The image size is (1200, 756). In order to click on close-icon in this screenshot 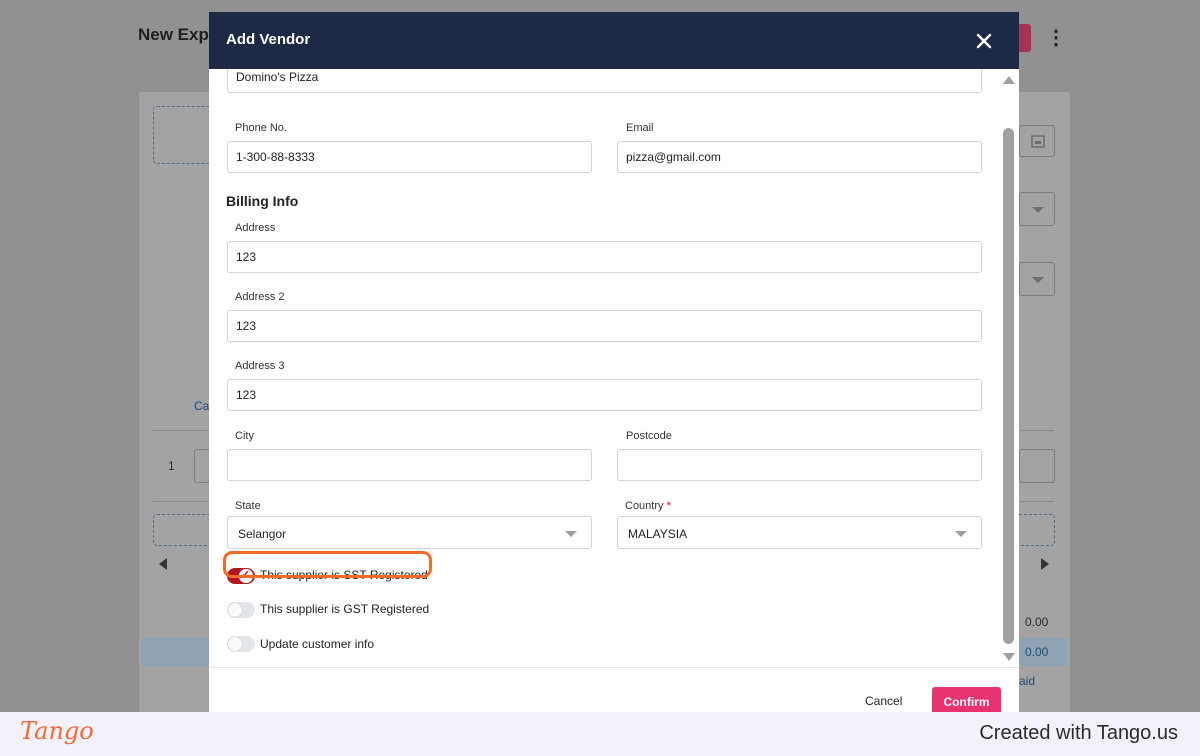, I will do `click(984, 41)`.